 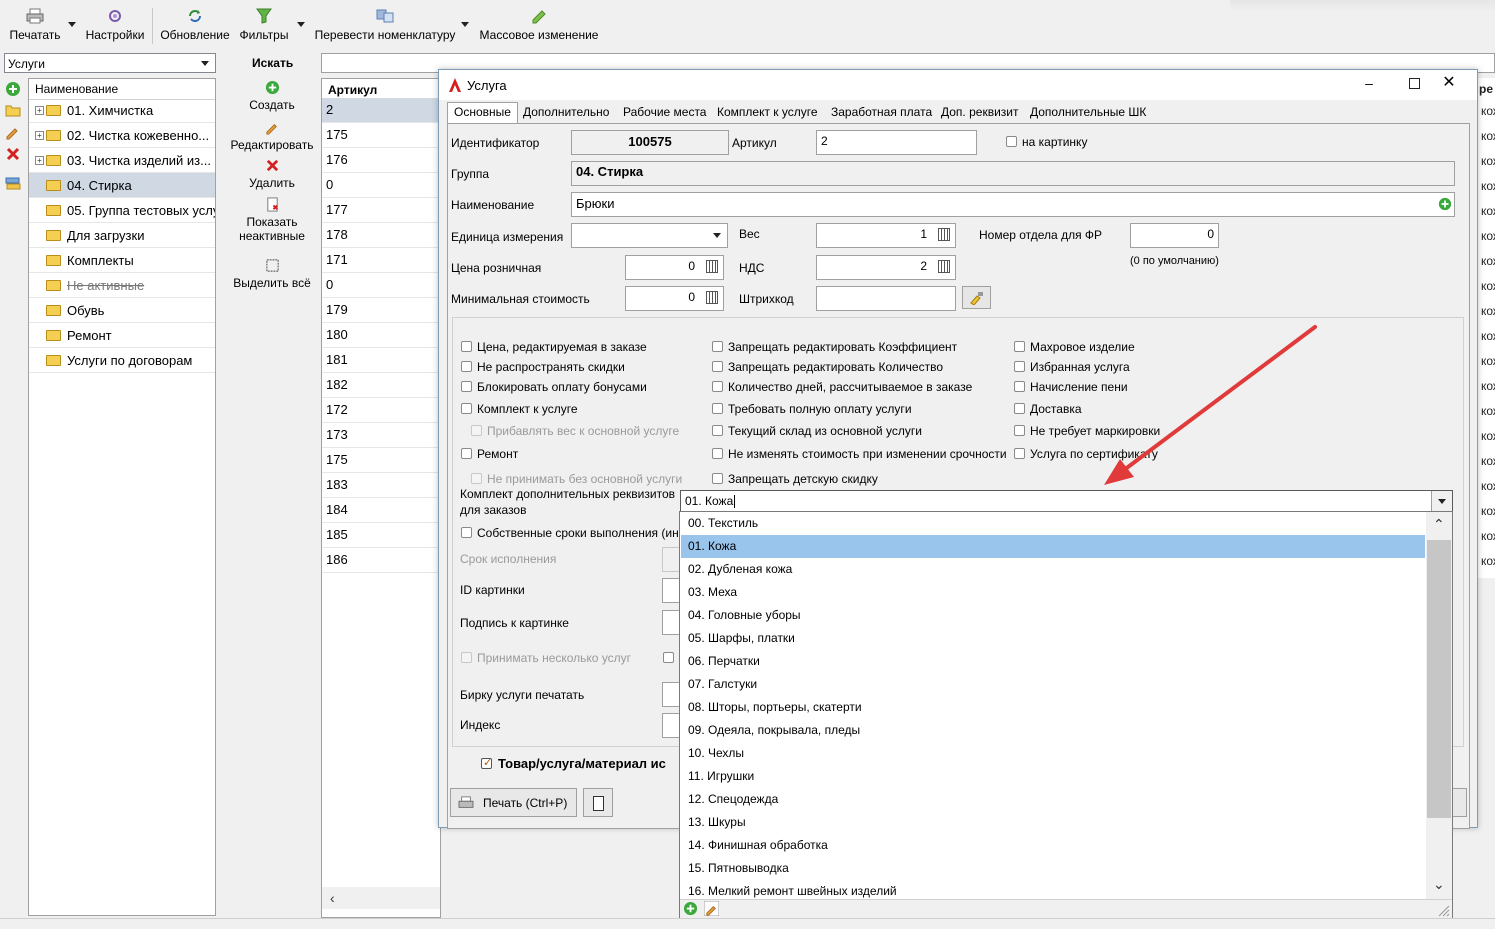 What do you see at coordinates (664, 113) in the screenshot?
I see `tab-workplaces: Рабочие места` at bounding box center [664, 113].